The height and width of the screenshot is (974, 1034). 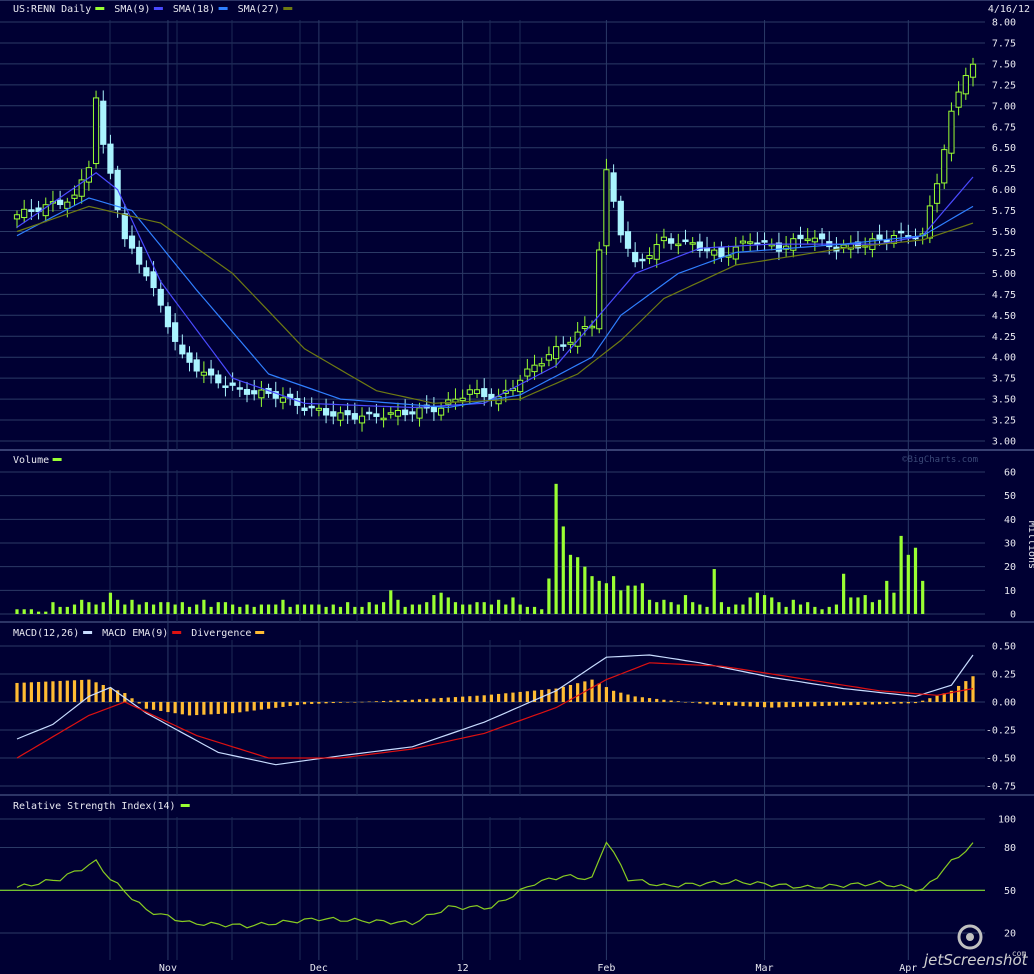 What do you see at coordinates (31, 460) in the screenshot?
I see `legend-label: Volume` at bounding box center [31, 460].